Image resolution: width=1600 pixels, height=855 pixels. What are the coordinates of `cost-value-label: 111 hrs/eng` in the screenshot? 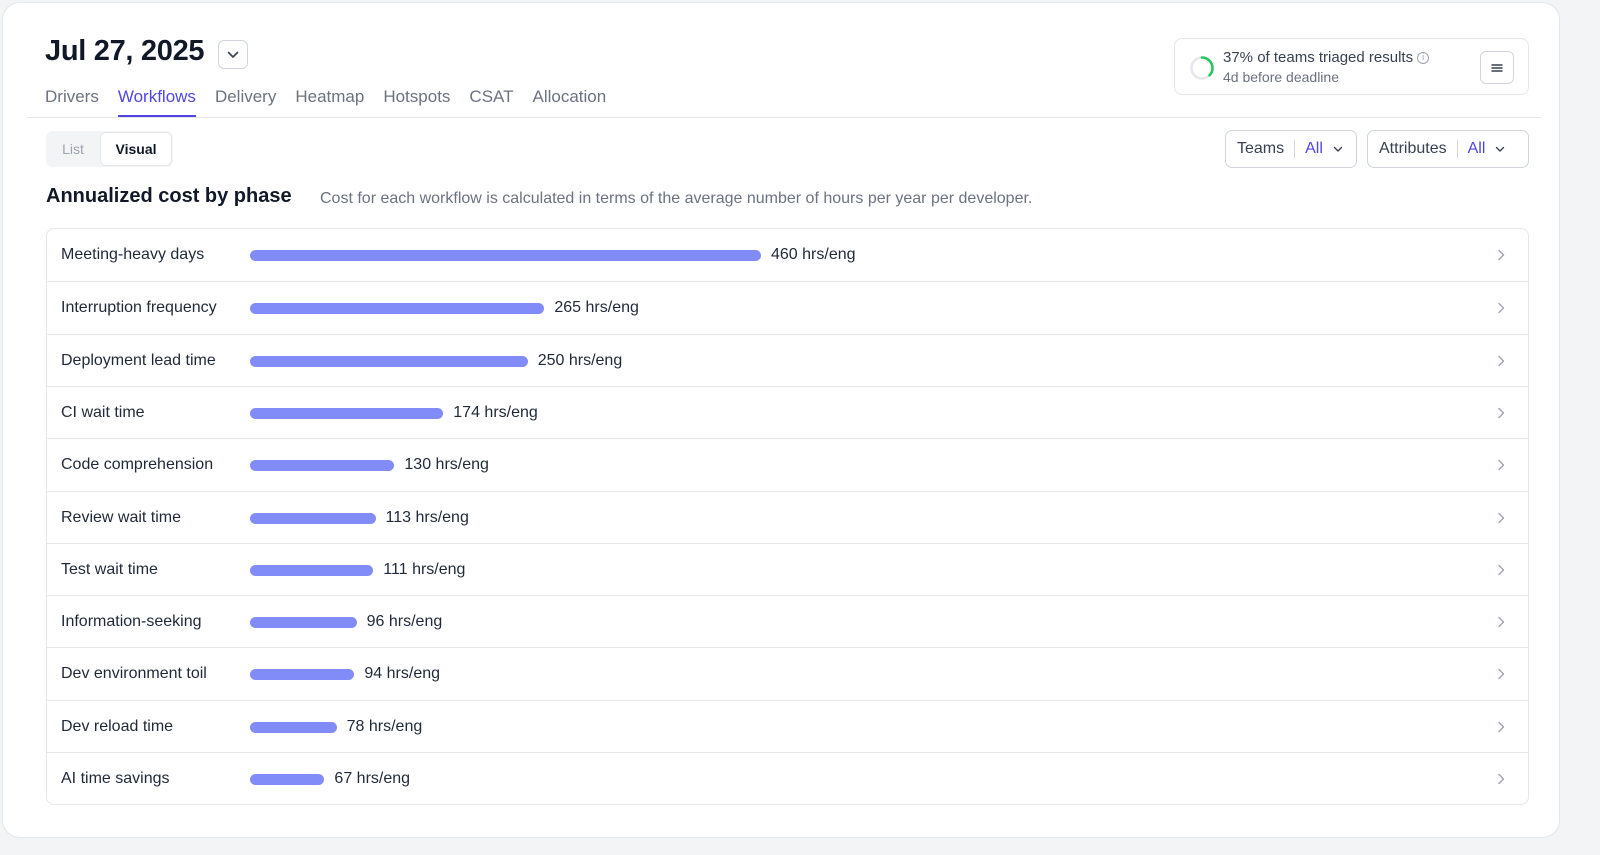 It's located at (424, 569).